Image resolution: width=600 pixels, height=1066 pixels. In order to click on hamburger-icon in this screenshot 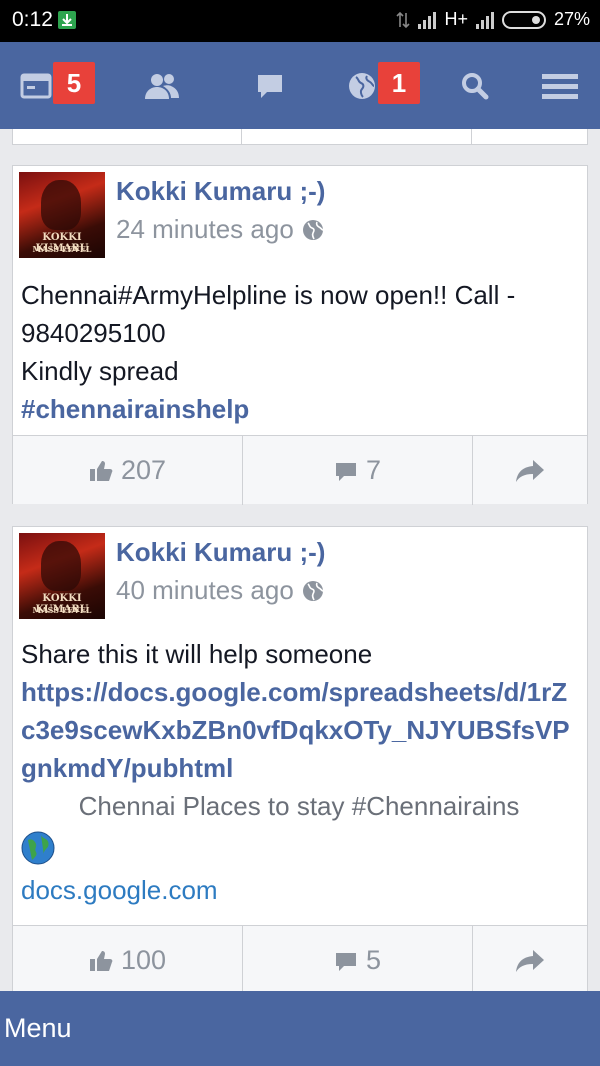, I will do `click(560, 86)`.